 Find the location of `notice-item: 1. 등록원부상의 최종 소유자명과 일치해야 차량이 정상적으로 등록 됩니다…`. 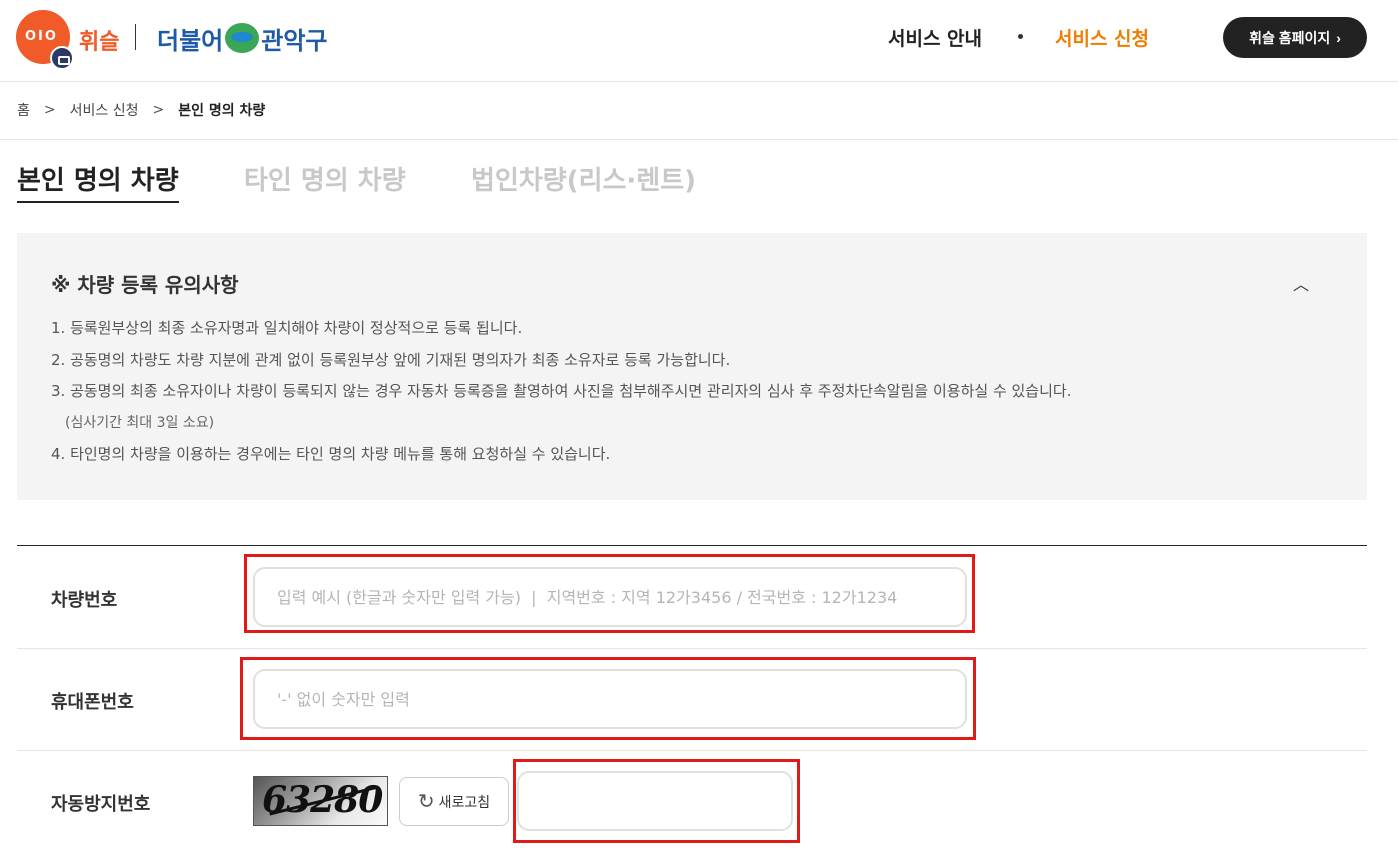

notice-item: 1. 등록원부상의 최종 소유자명과 일치해야 차량이 정상적으로 등록 됩니다… is located at coordinates (287, 328).